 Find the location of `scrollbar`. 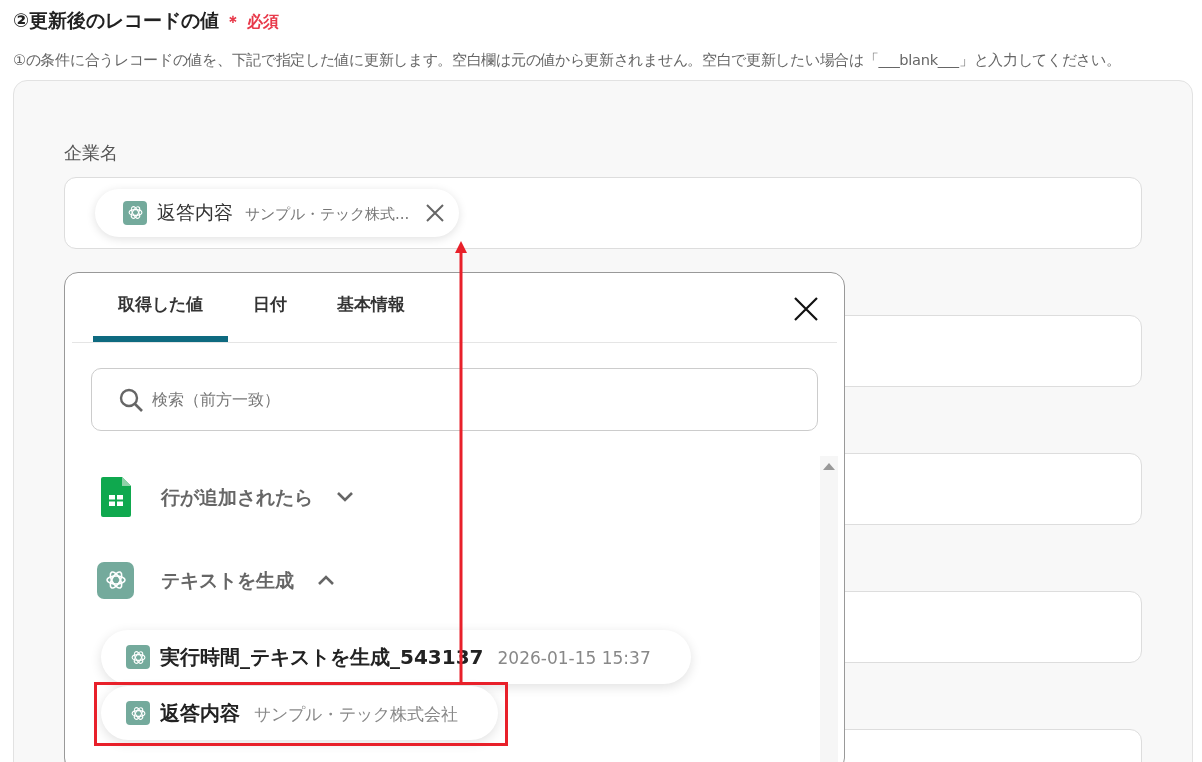

scrollbar is located at coordinates (829, 609).